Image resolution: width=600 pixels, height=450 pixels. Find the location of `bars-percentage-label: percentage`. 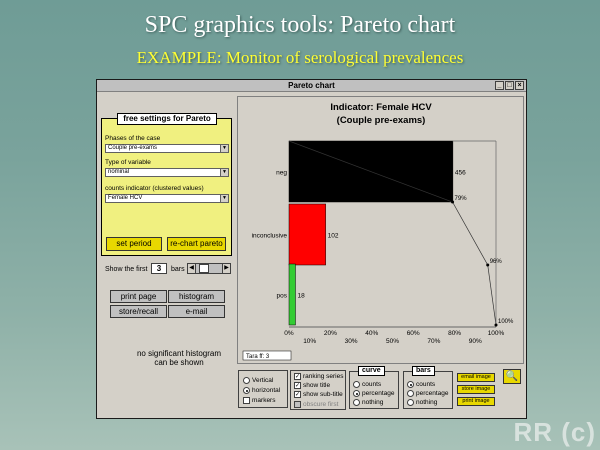

bars-percentage-label: percentage is located at coordinates (432, 393).